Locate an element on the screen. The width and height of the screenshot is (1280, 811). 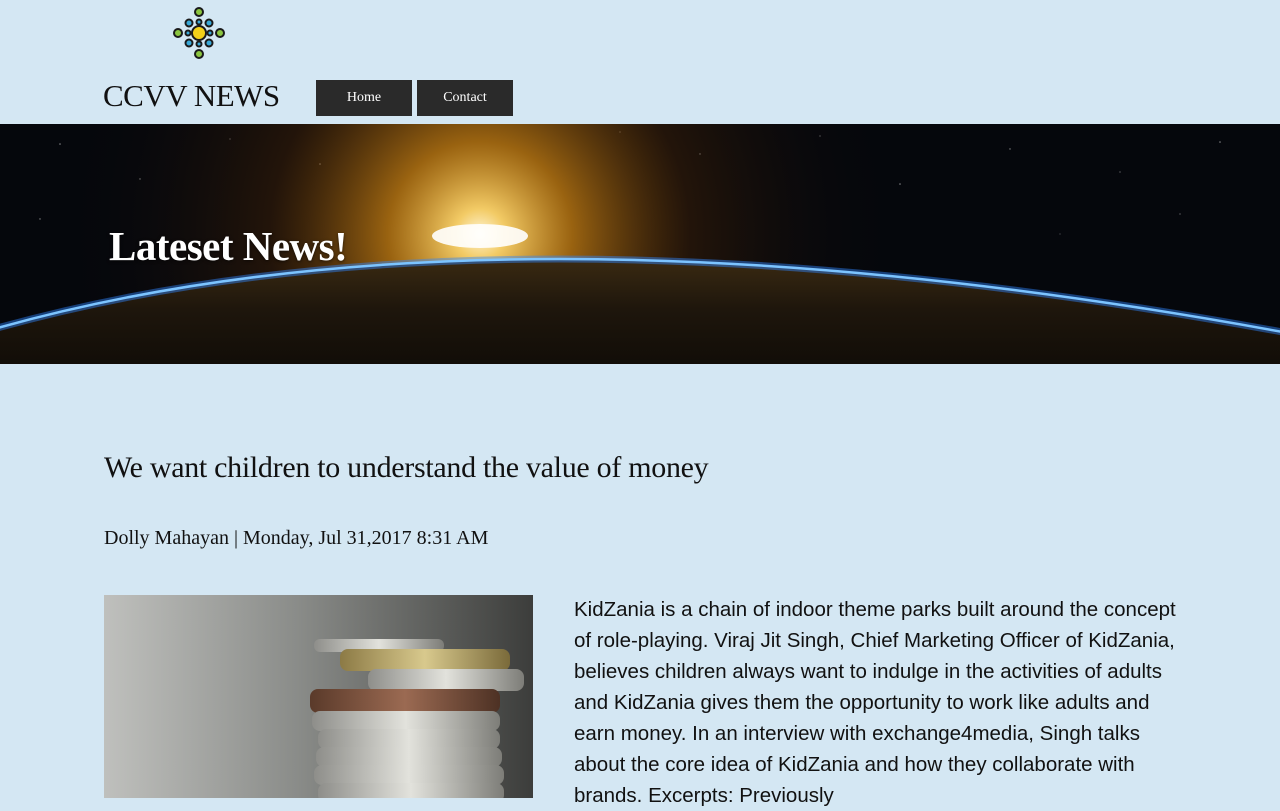
network-dots-logo-icon is located at coordinates (199, 33).